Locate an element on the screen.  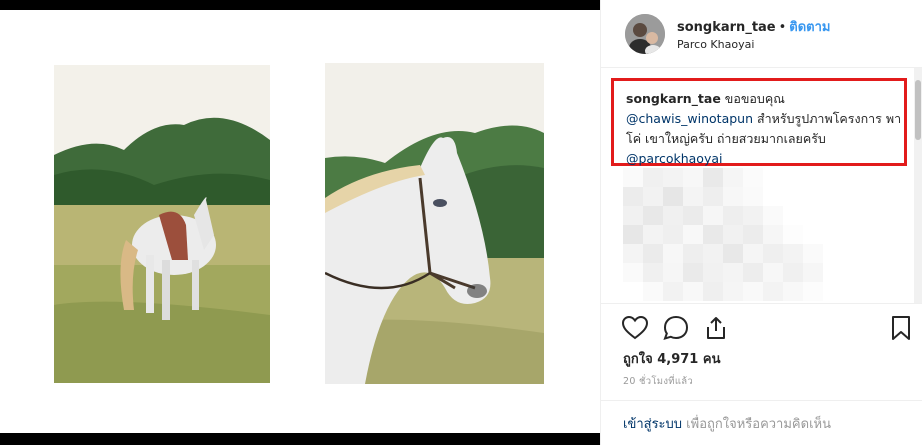
blurred-comments is located at coordinates (723, 234).